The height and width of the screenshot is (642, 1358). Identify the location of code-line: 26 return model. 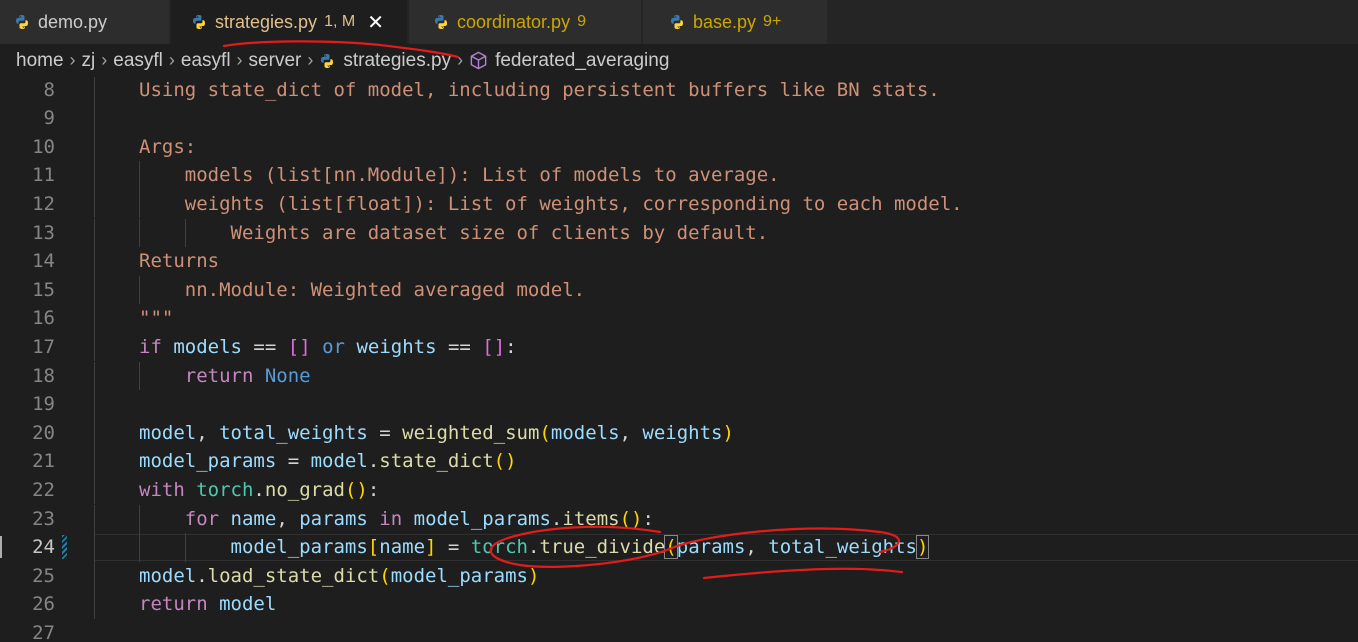
(679, 604).